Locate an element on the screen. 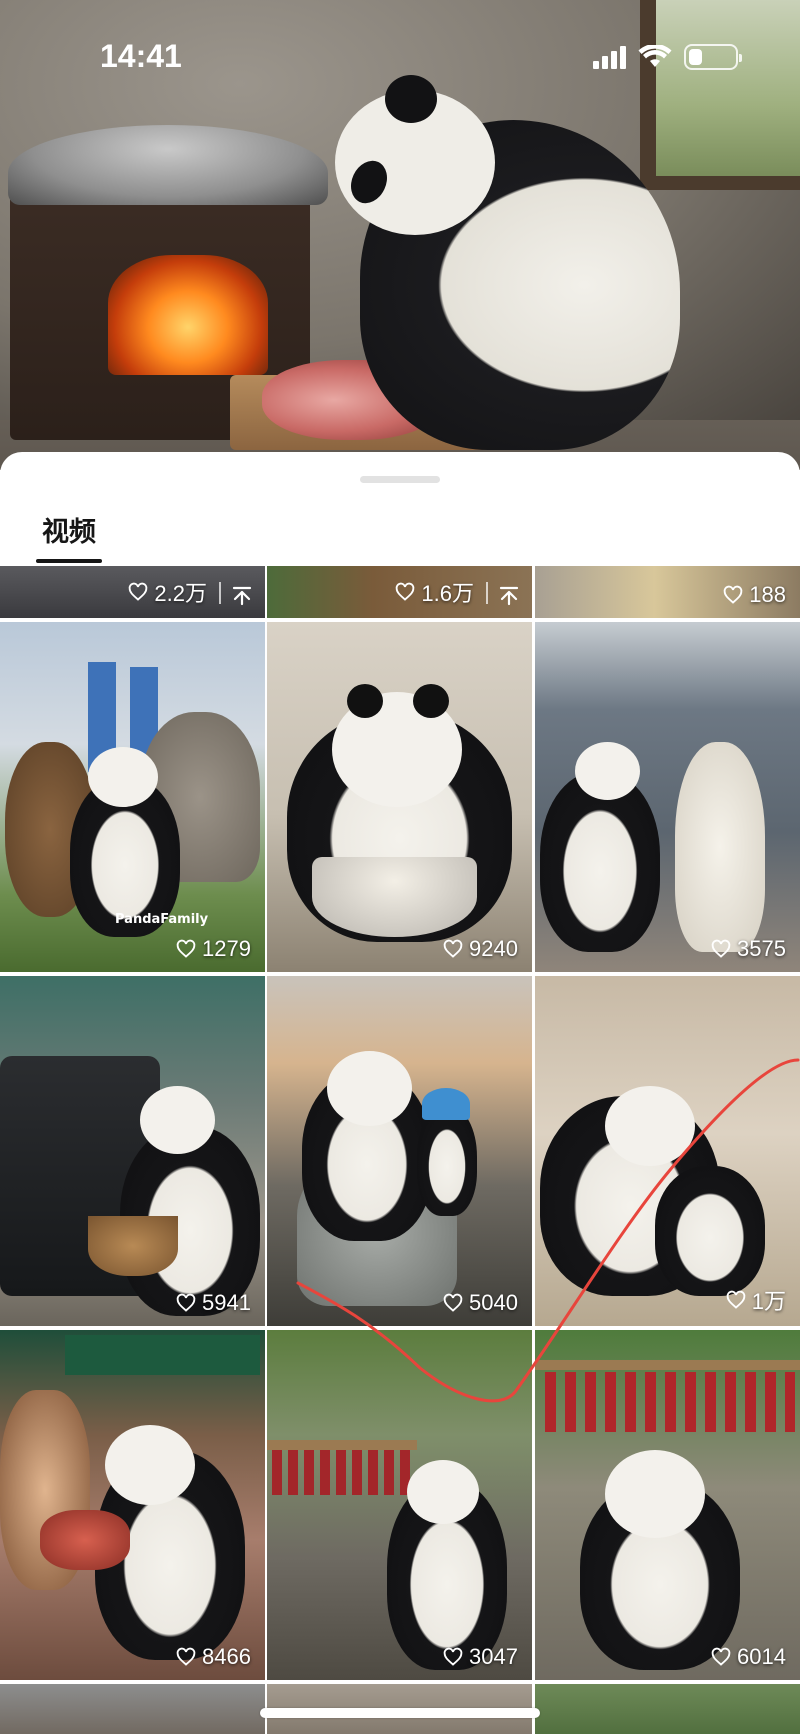 The image size is (800, 1734). like-count: 8466 is located at coordinates (213, 1657).